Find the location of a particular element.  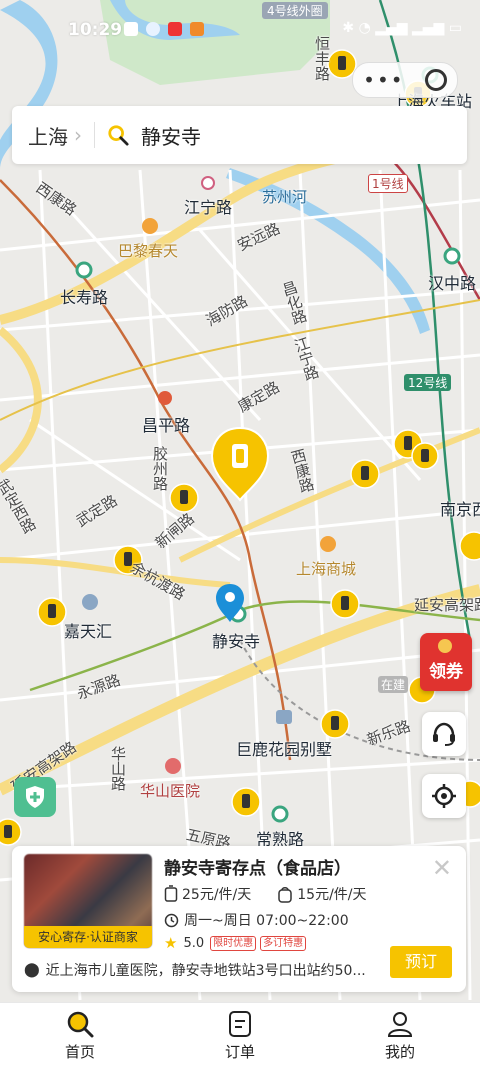

signal-icon: ✱ ◔ ▂▄▆ ▂▄▆ ▭ is located at coordinates (402, 28).